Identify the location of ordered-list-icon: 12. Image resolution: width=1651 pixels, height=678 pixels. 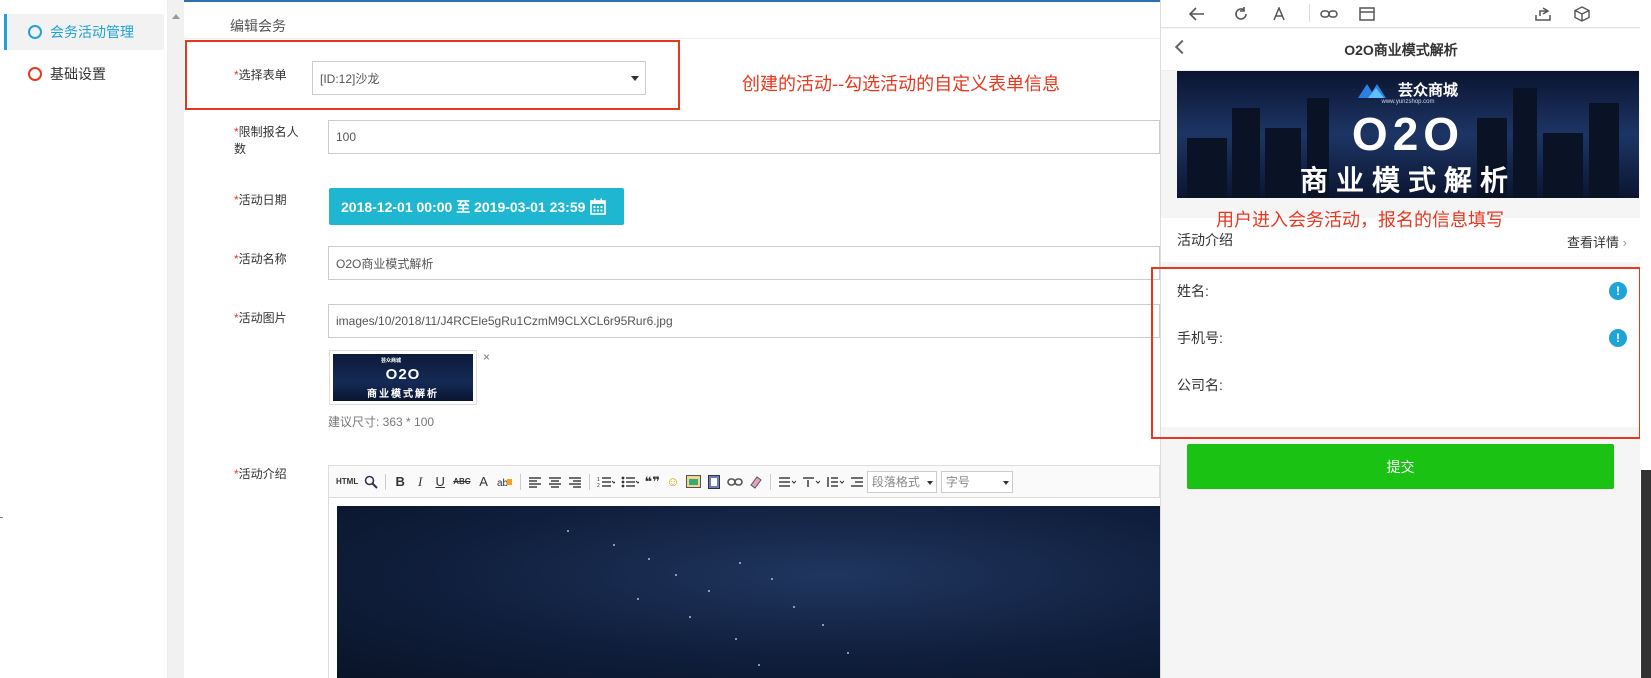
(606, 482).